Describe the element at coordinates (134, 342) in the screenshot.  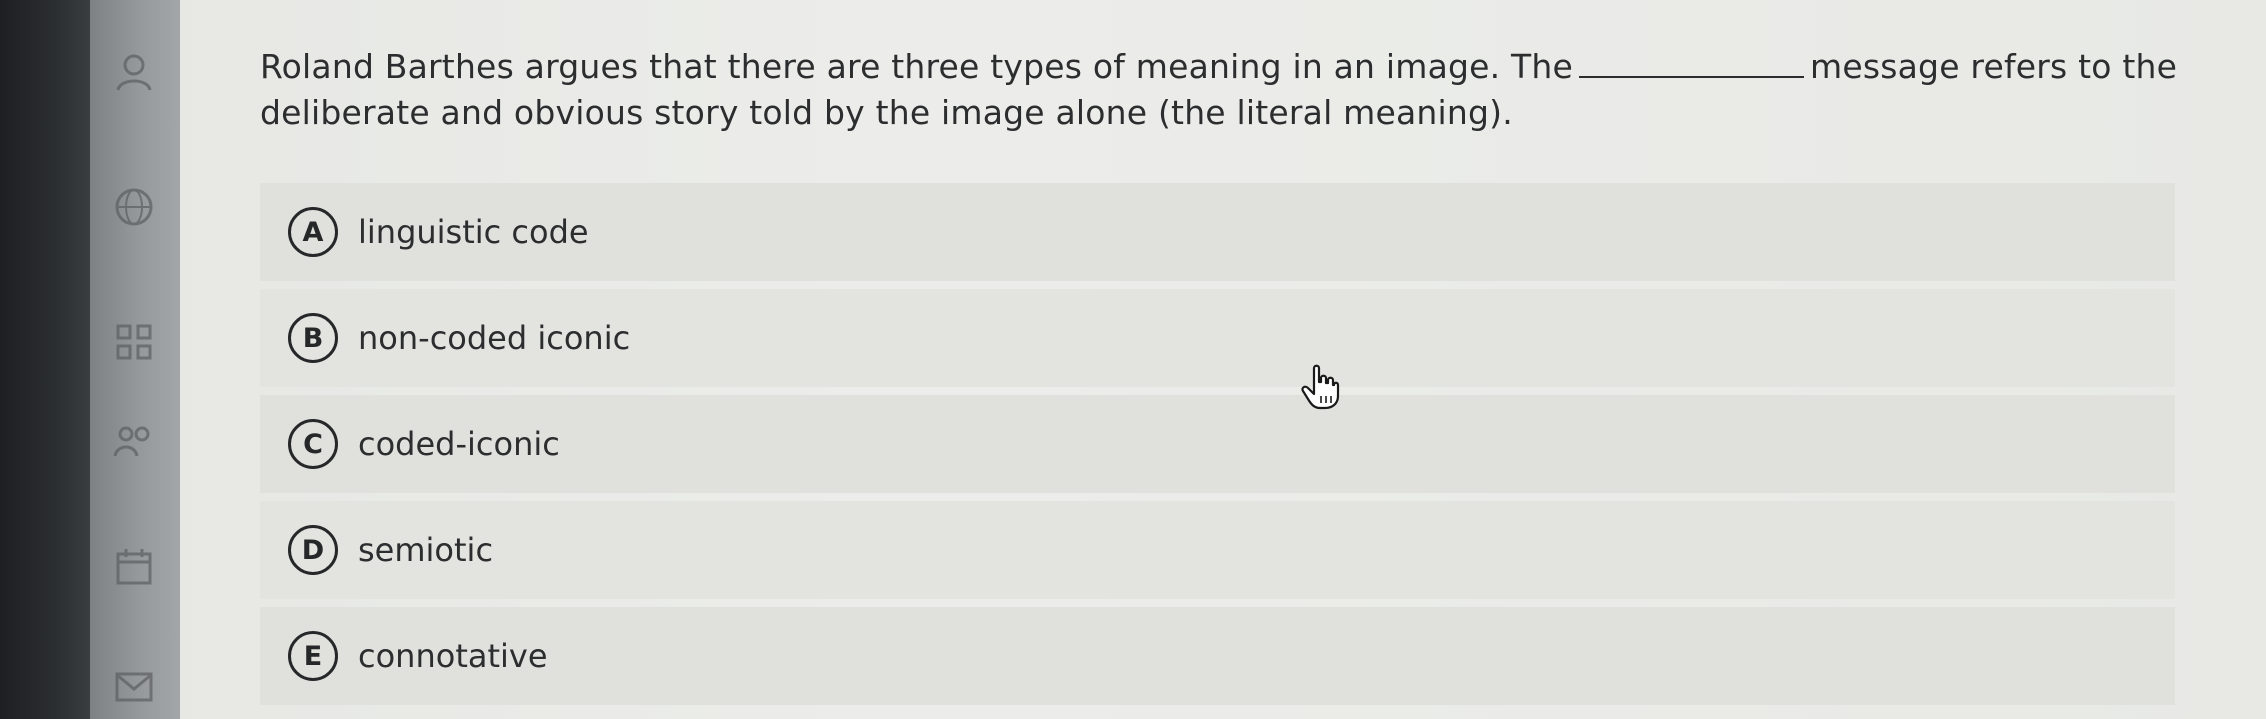
I see `grid-icon` at that location.